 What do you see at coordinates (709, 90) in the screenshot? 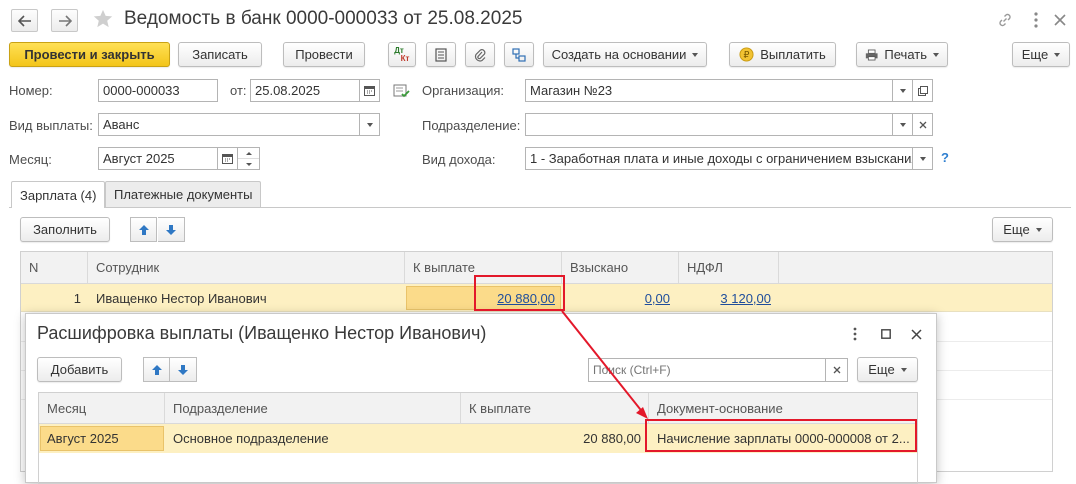
I see `organization-field: Магазин №23` at bounding box center [709, 90].